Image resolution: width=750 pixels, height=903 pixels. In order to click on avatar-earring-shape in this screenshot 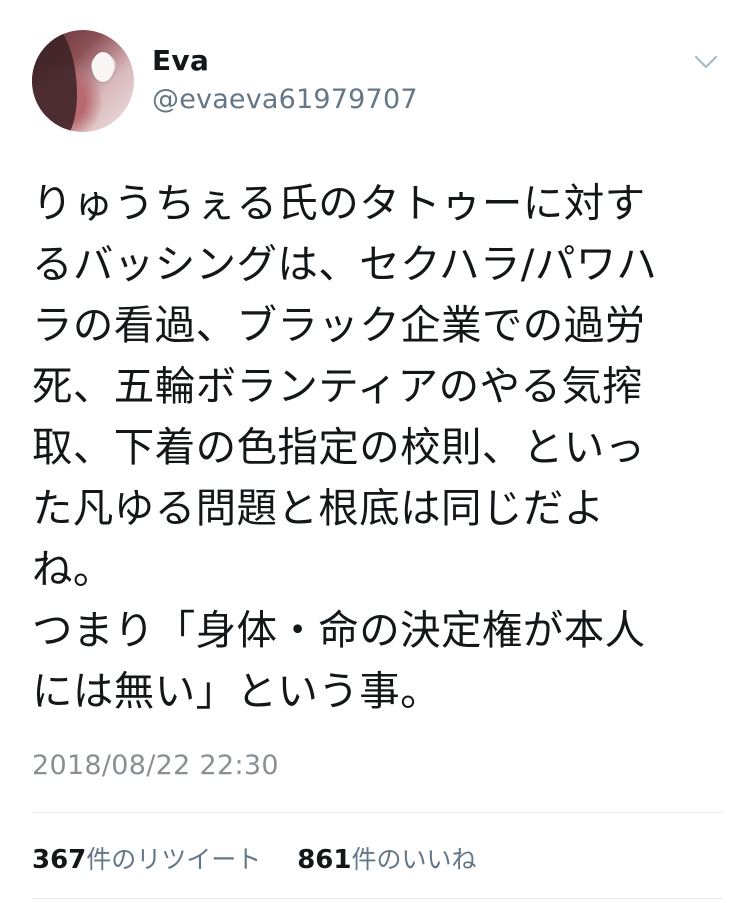, I will do `click(103, 67)`.